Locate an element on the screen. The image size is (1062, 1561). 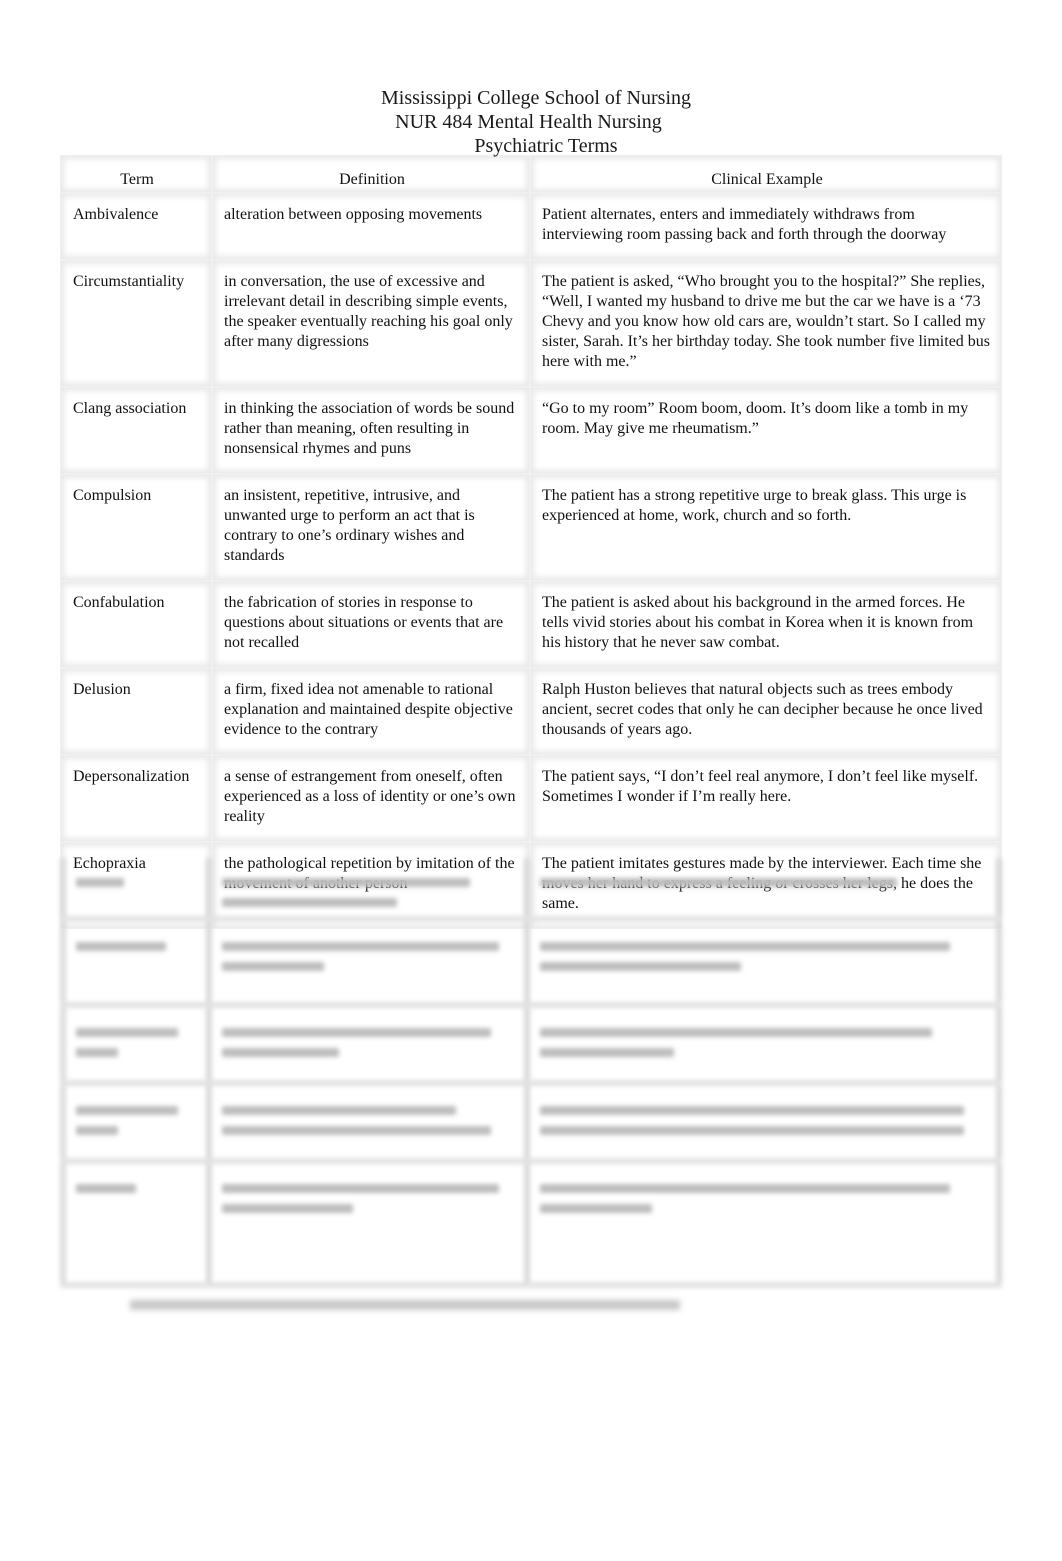
institution-name: Mississippi College School of Nursing is located at coordinates (535, 98).